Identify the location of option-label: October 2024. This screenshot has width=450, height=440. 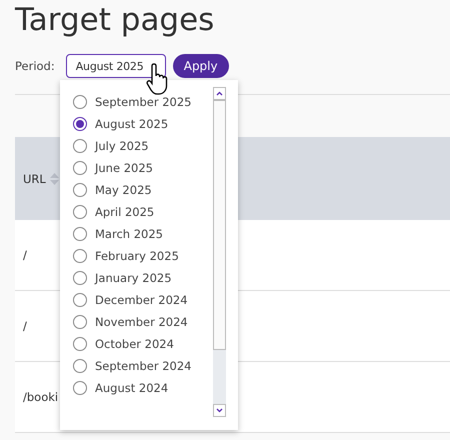
(134, 344).